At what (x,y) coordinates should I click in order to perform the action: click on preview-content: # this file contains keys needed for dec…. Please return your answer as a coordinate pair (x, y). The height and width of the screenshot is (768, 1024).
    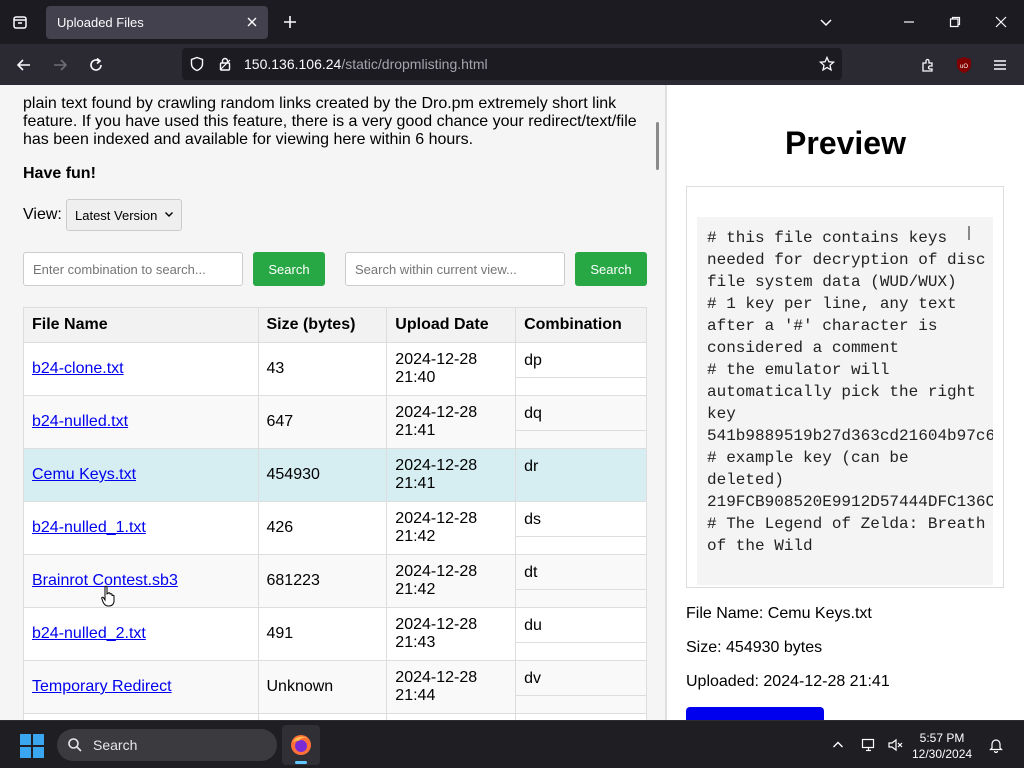
    Looking at the image, I should click on (845, 401).